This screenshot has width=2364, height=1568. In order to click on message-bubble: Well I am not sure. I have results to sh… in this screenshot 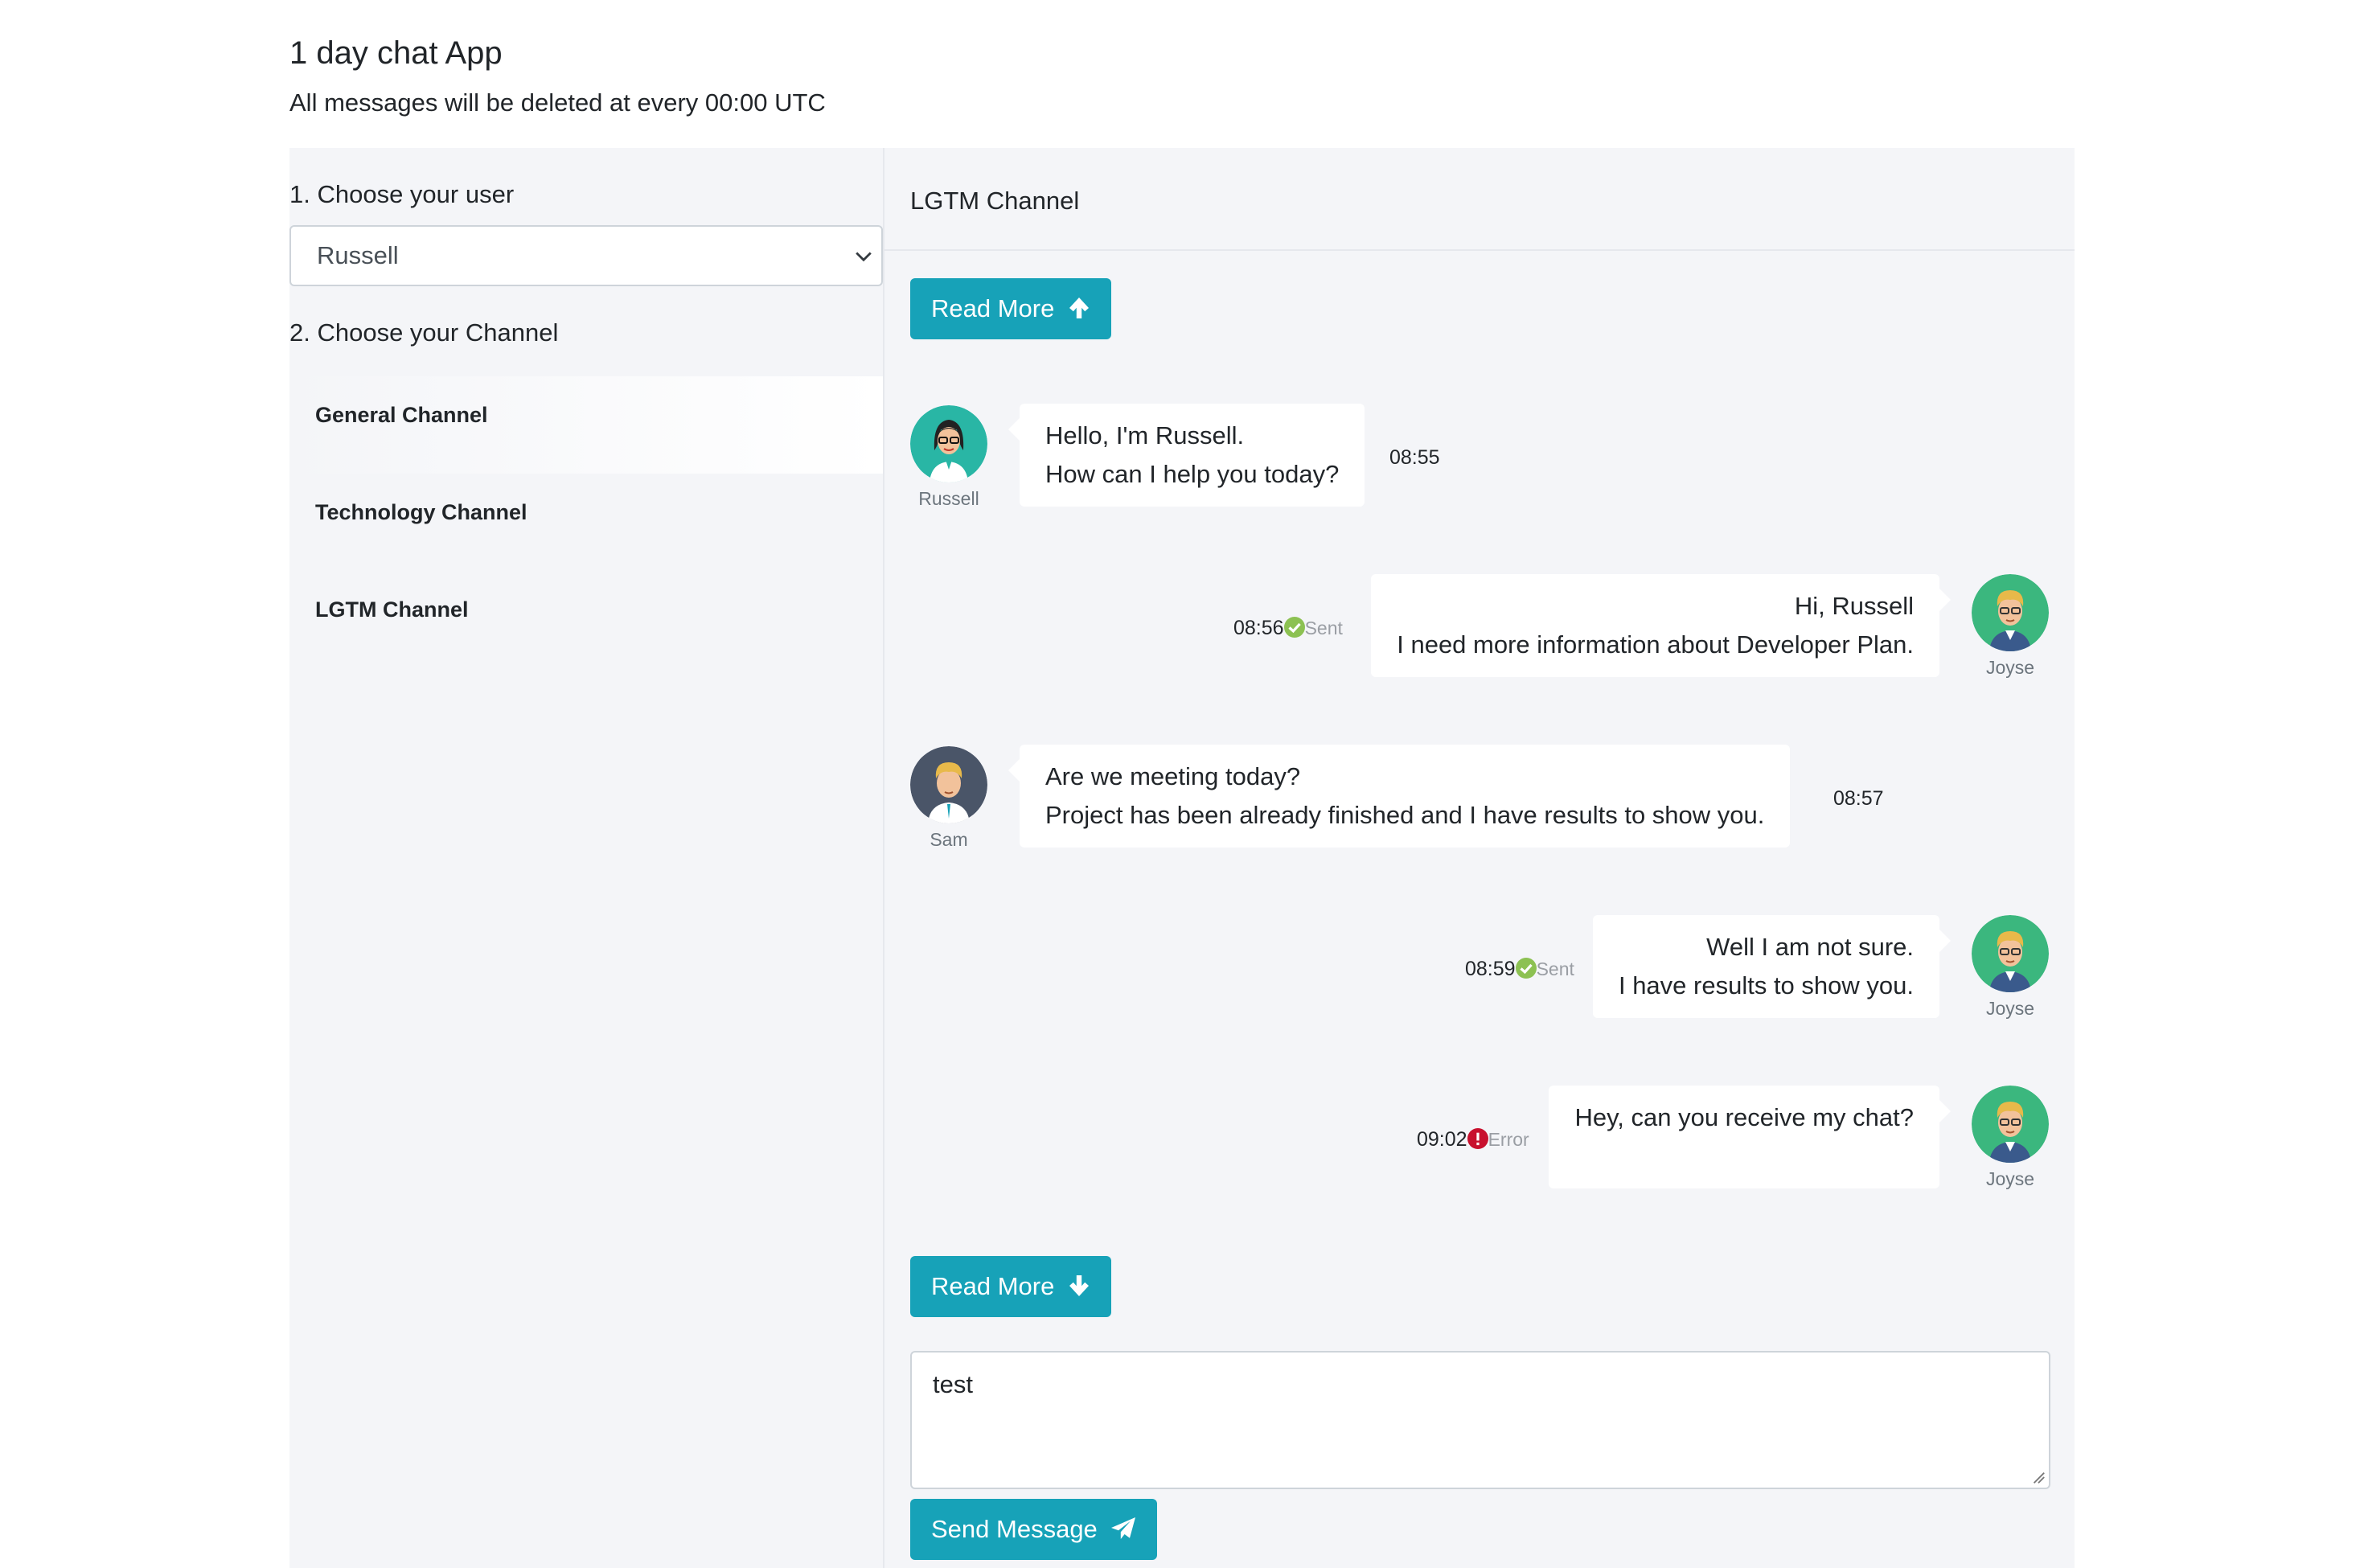, I will do `click(1772, 966)`.